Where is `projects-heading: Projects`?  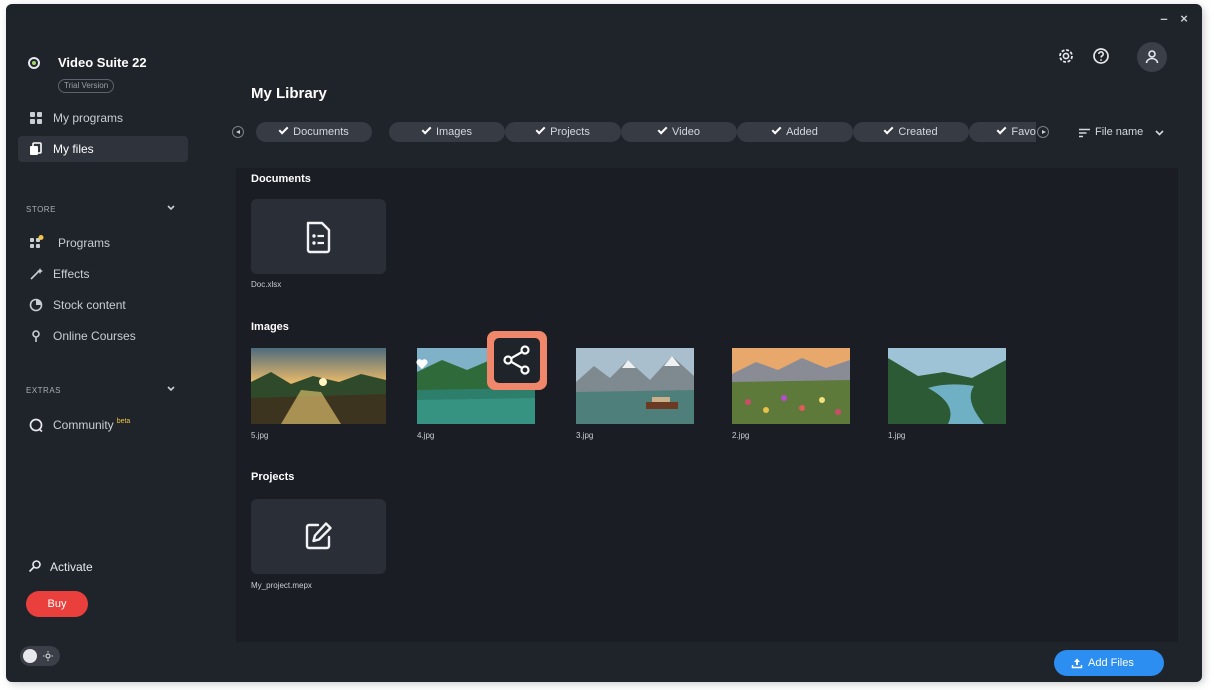
projects-heading: Projects is located at coordinates (273, 477).